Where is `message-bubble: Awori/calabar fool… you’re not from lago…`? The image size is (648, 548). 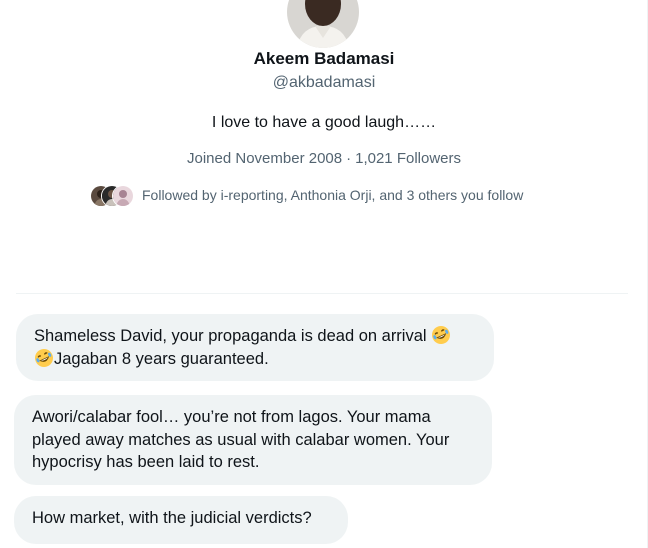 message-bubble: Awori/calabar fool… you’re not from lago… is located at coordinates (253, 440).